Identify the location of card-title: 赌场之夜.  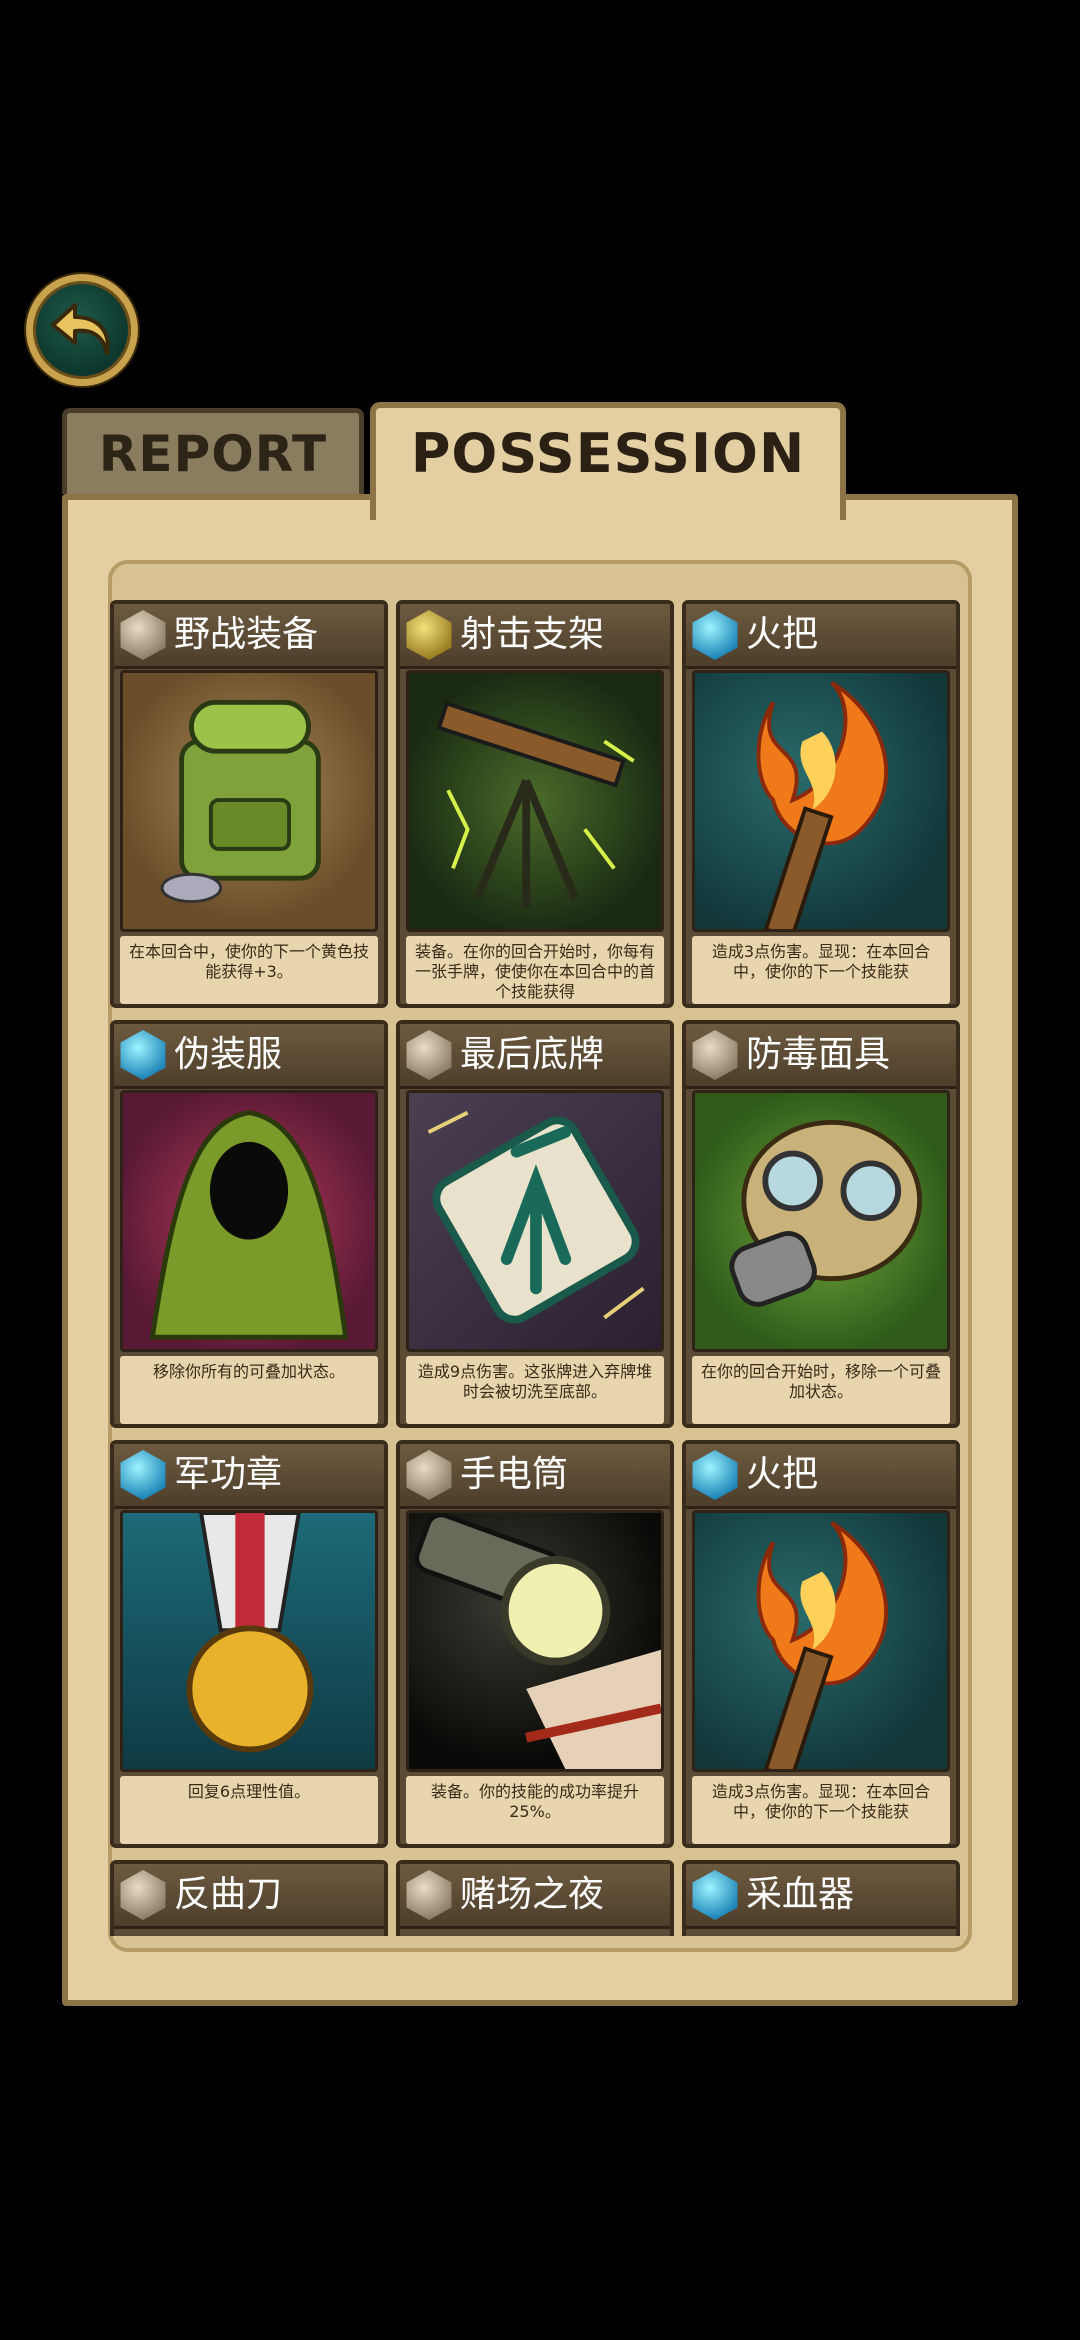
(532, 1894).